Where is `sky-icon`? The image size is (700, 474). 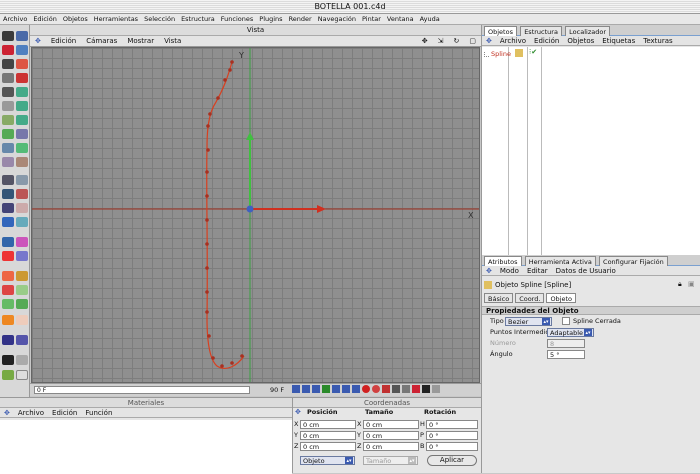
sky-icon is located at coordinates (22, 222).